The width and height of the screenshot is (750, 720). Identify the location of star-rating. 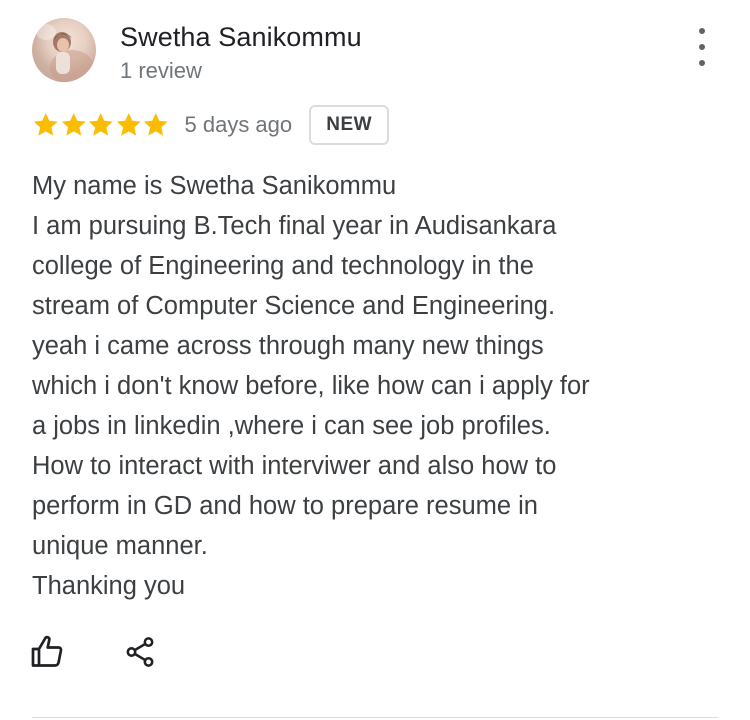
(101, 125).